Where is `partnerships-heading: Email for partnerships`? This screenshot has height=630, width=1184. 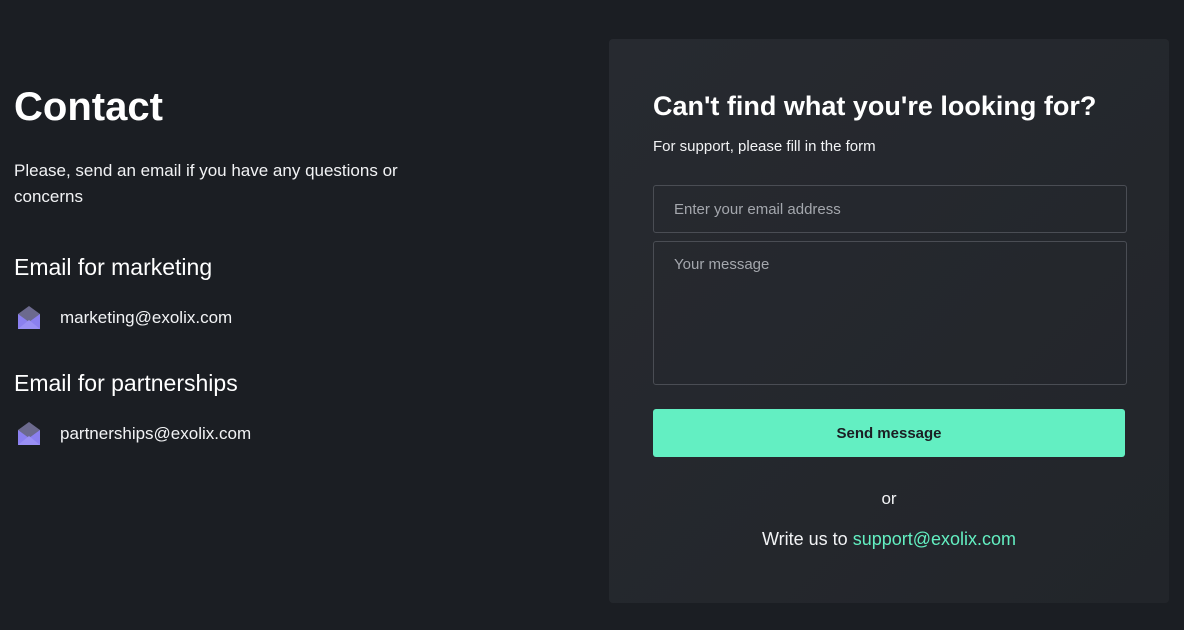 partnerships-heading: Email for partnerships is located at coordinates (126, 383).